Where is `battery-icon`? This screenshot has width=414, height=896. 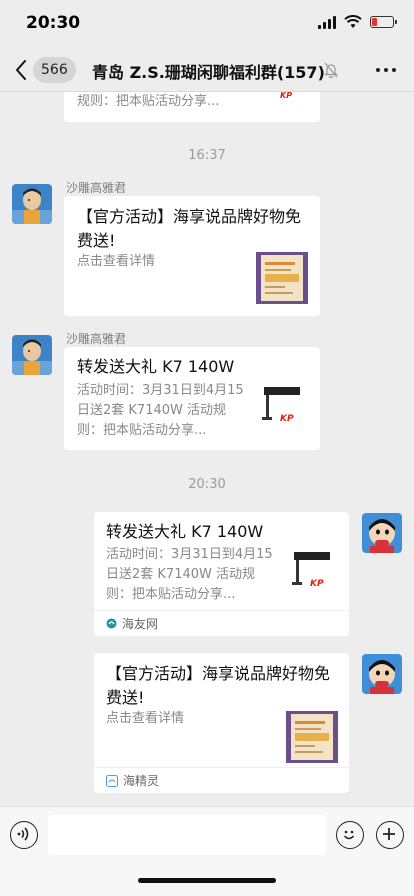 battery-icon is located at coordinates (383, 22).